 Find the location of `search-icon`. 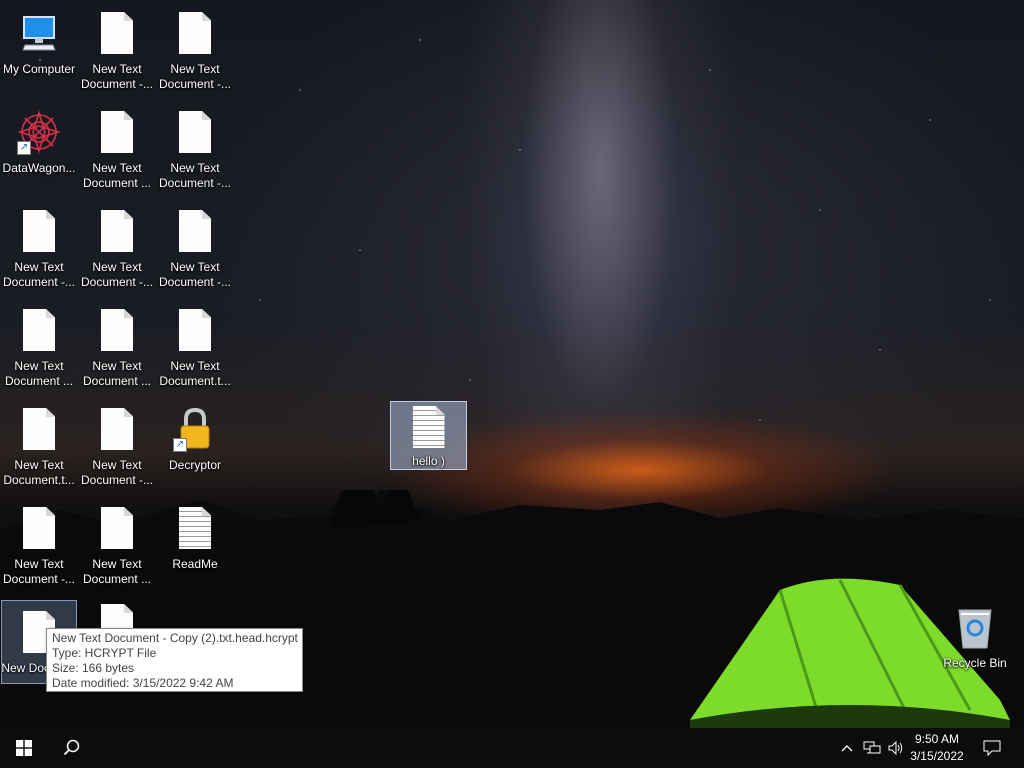

search-icon is located at coordinates (71, 747).